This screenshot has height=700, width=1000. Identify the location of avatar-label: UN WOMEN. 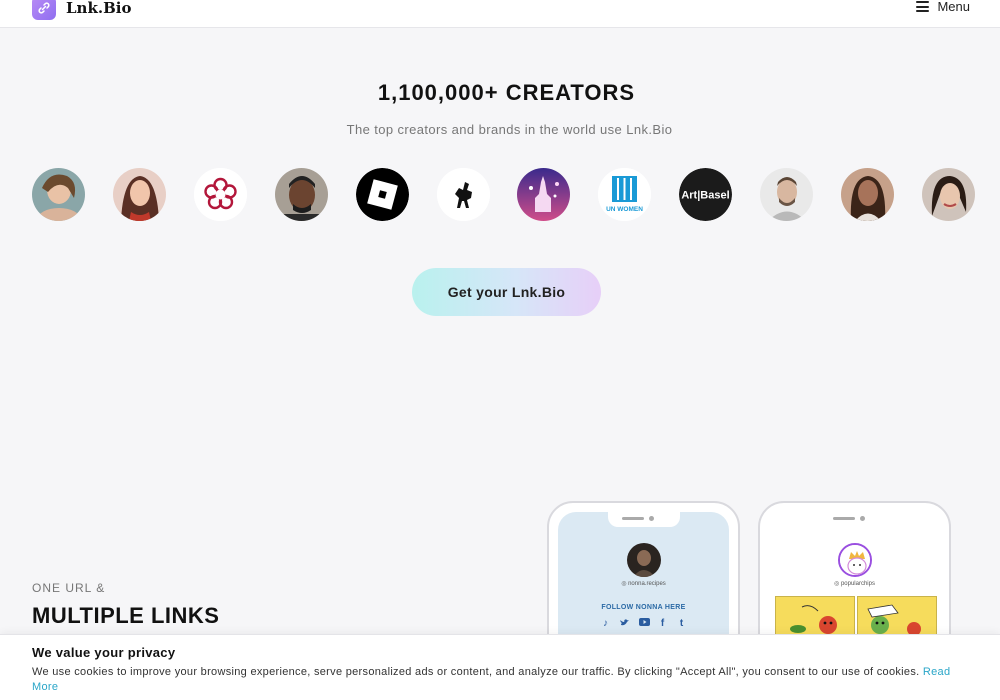
(624, 209).